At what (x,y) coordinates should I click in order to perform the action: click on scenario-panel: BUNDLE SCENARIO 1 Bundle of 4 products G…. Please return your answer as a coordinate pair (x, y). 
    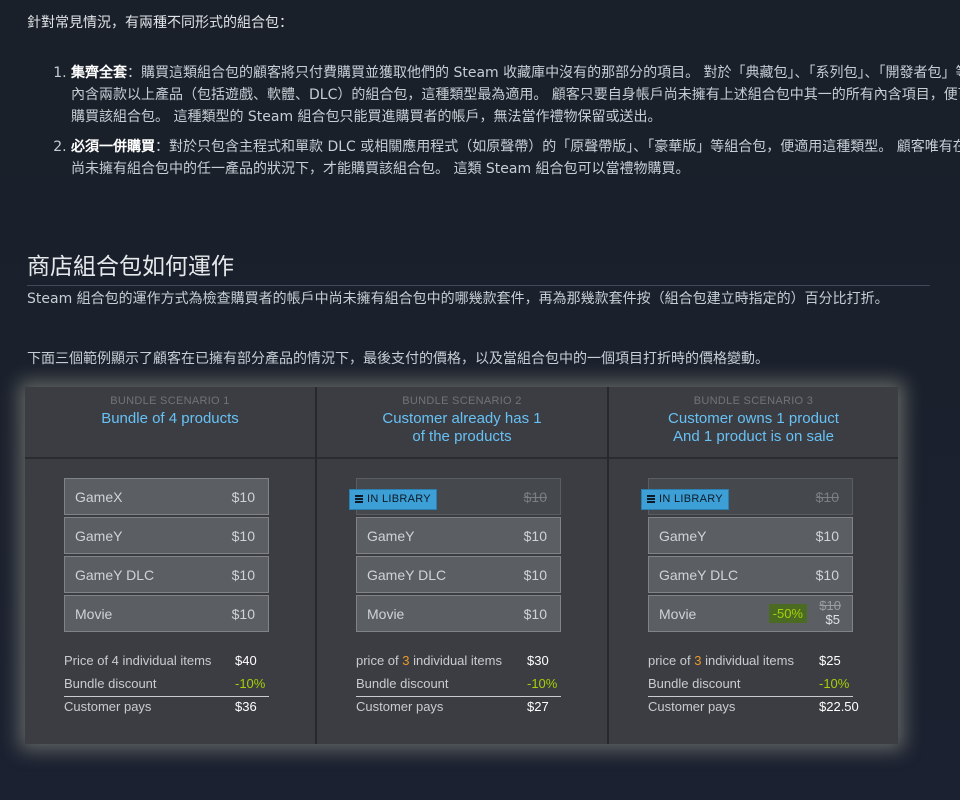
    Looking at the image, I should click on (171, 565).